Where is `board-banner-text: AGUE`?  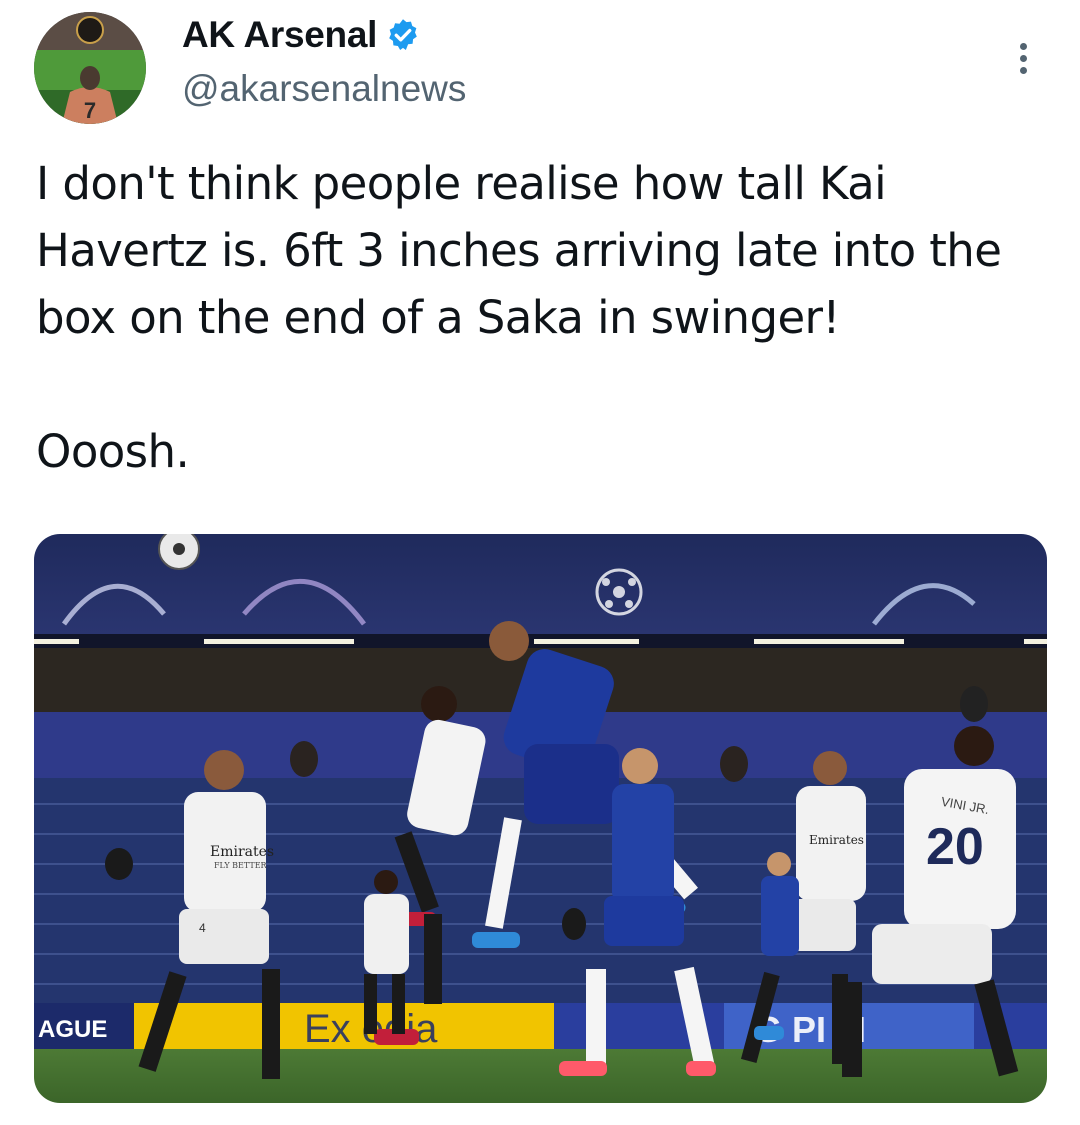
board-banner-text: AGUE is located at coordinates (72, 1029).